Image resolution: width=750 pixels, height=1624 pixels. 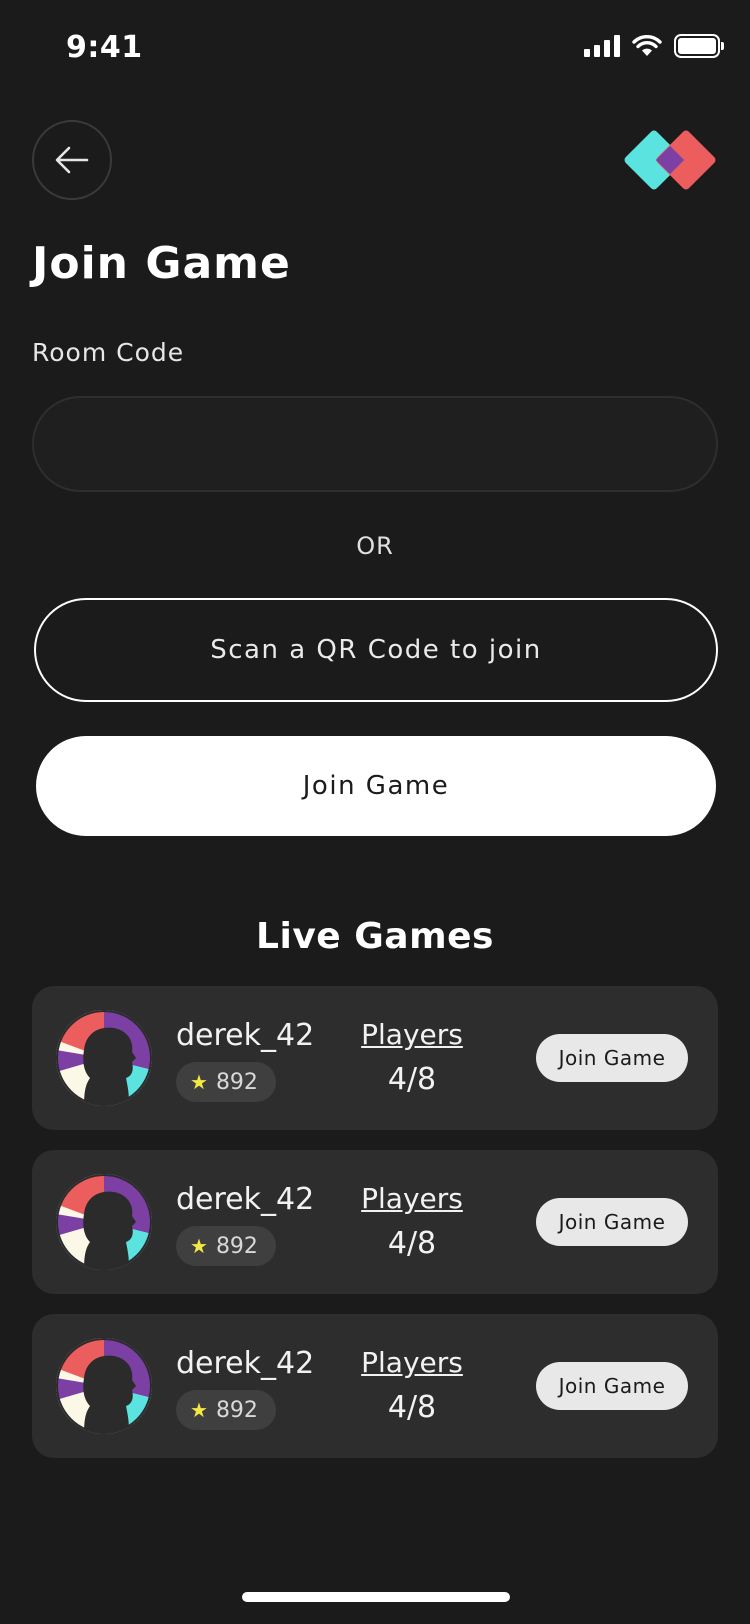 What do you see at coordinates (376, 1597) in the screenshot?
I see `home-indicator` at bounding box center [376, 1597].